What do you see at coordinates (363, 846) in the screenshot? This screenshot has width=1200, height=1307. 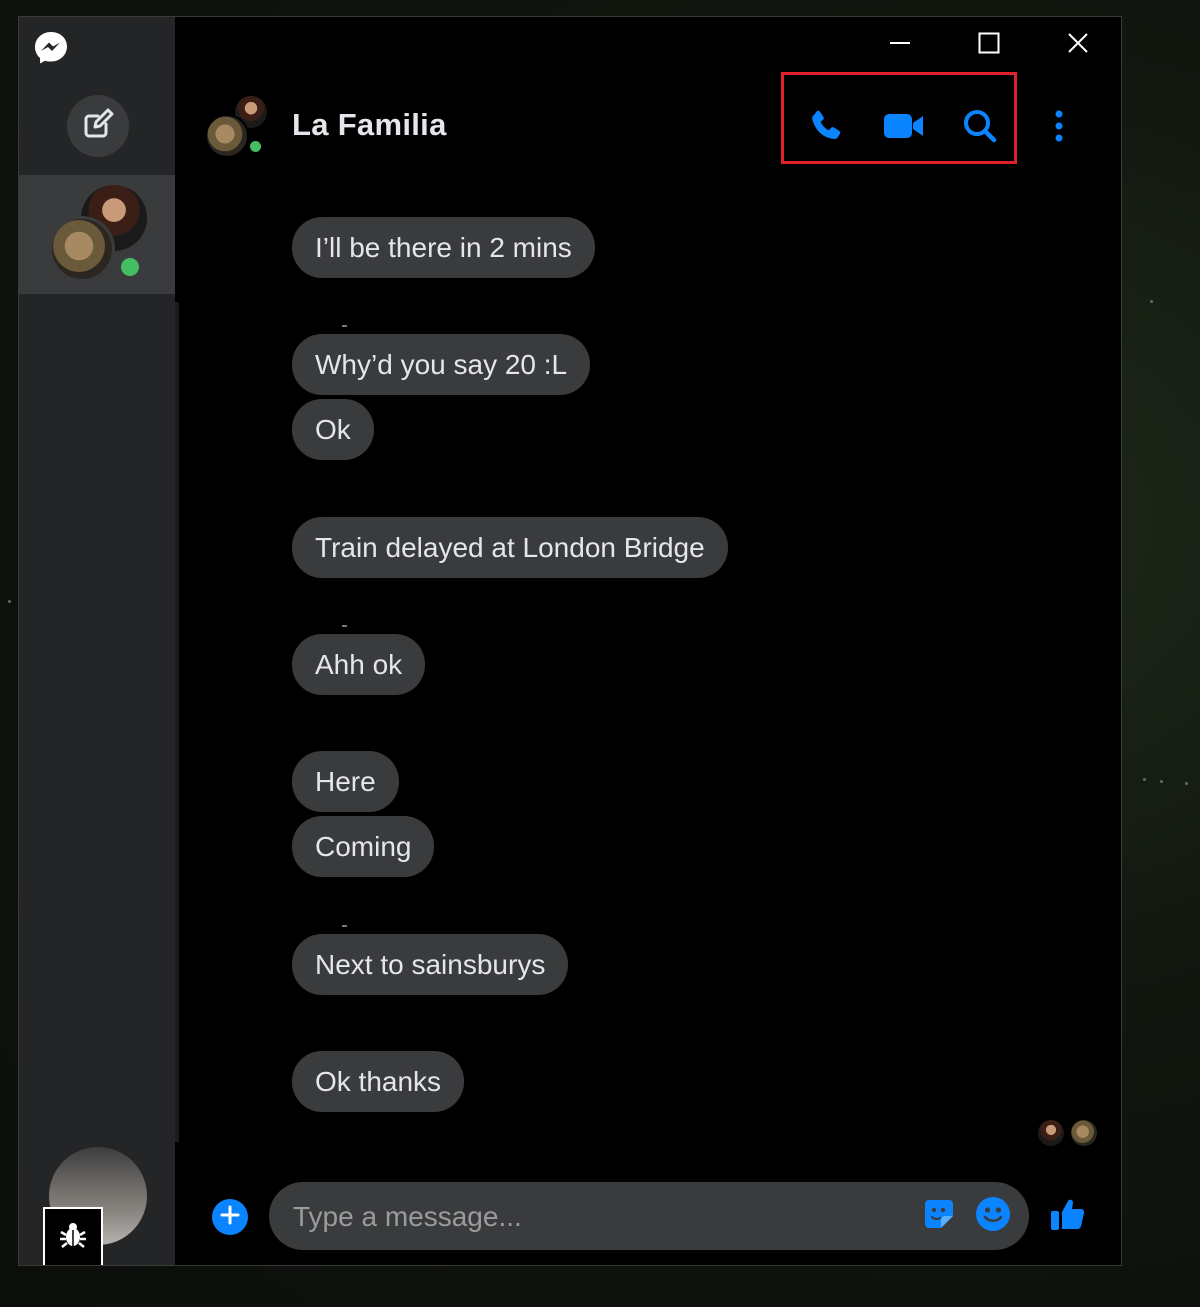 I see `message-bubble: Coming` at bounding box center [363, 846].